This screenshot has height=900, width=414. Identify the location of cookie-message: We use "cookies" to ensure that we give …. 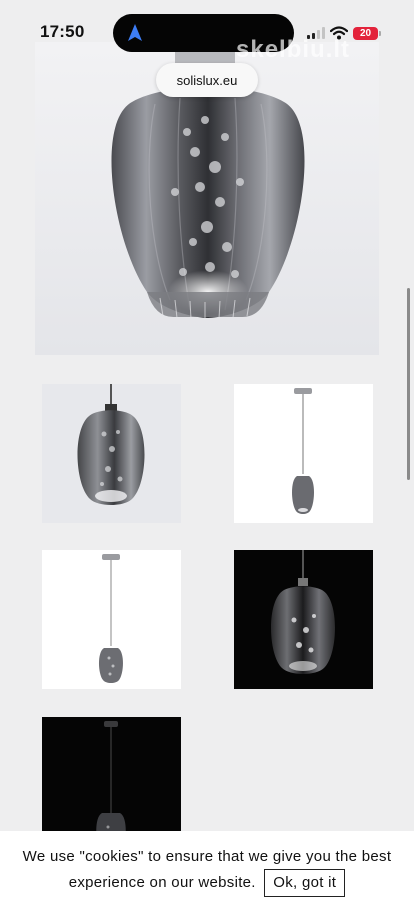
(207, 871).